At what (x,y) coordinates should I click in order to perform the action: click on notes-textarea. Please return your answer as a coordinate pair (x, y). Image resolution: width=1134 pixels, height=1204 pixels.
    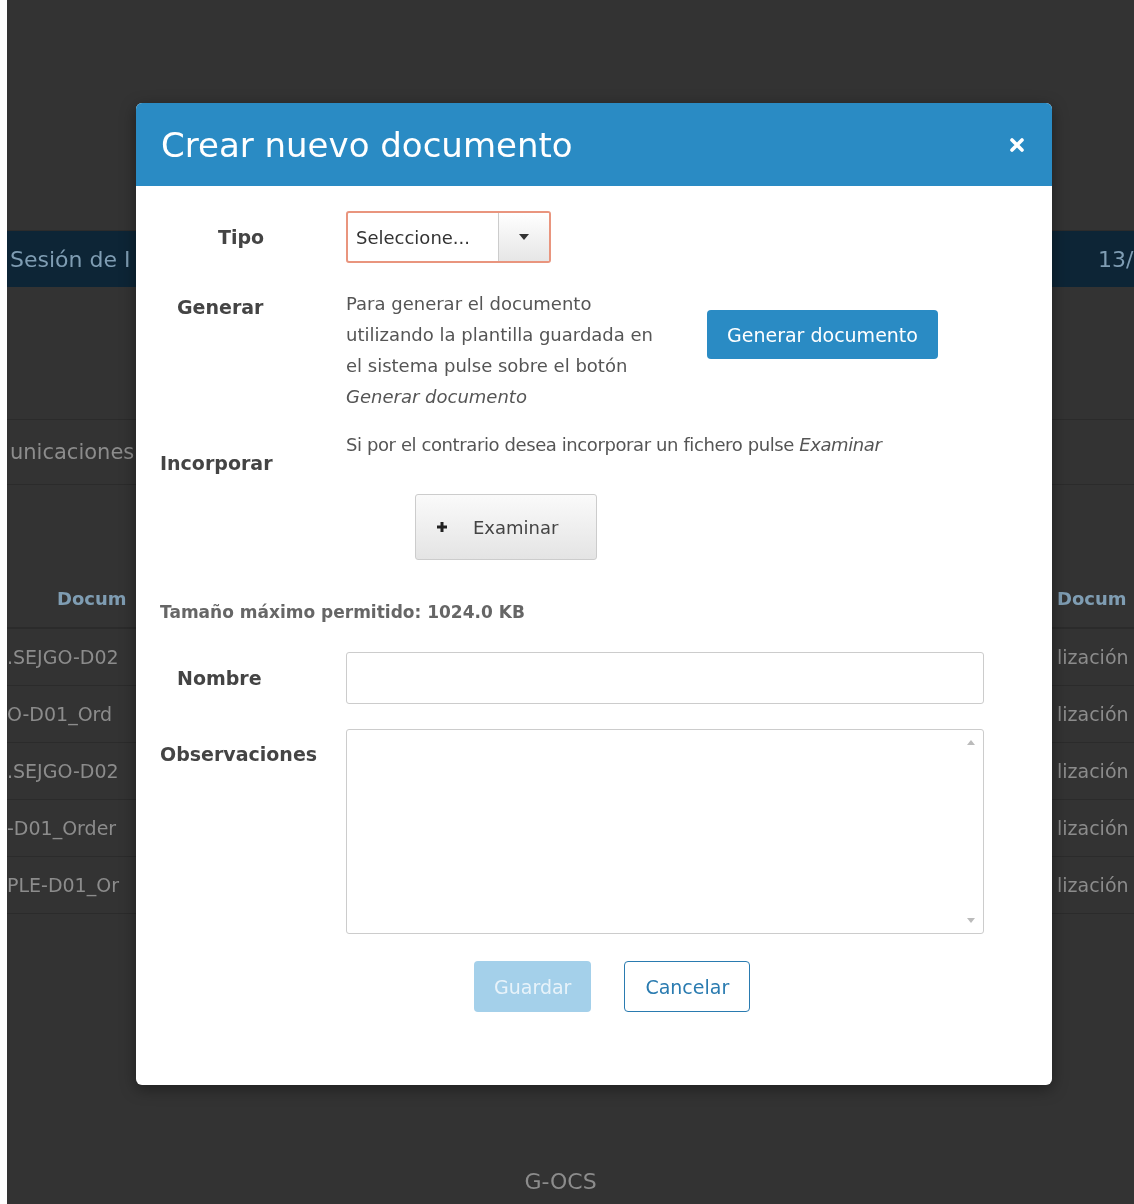
    Looking at the image, I should click on (665, 831).